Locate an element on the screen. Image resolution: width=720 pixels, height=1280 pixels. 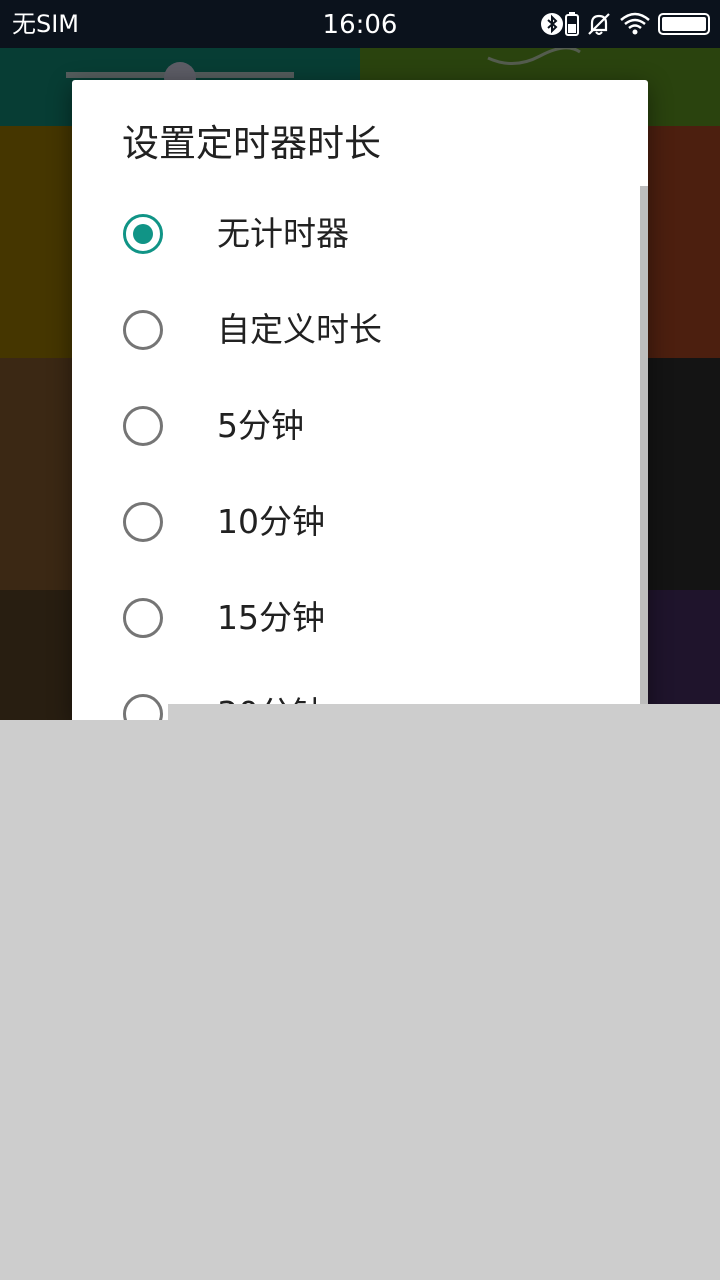
option-label: 10分钟 is located at coordinates (271, 521).